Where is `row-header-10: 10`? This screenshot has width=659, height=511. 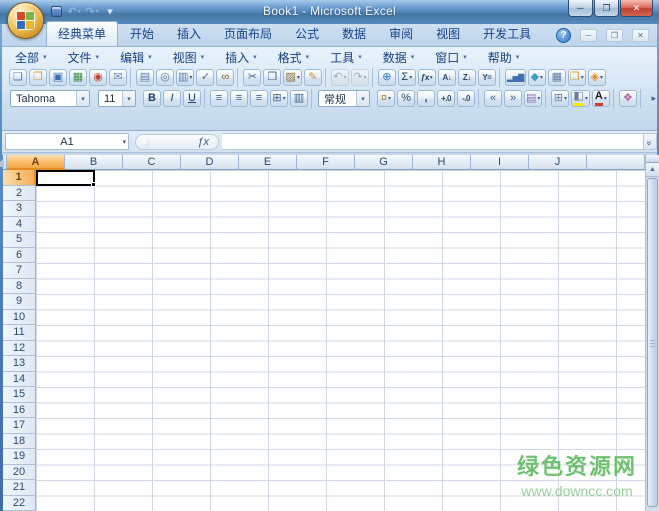 row-header-10: 10 is located at coordinates (19, 317).